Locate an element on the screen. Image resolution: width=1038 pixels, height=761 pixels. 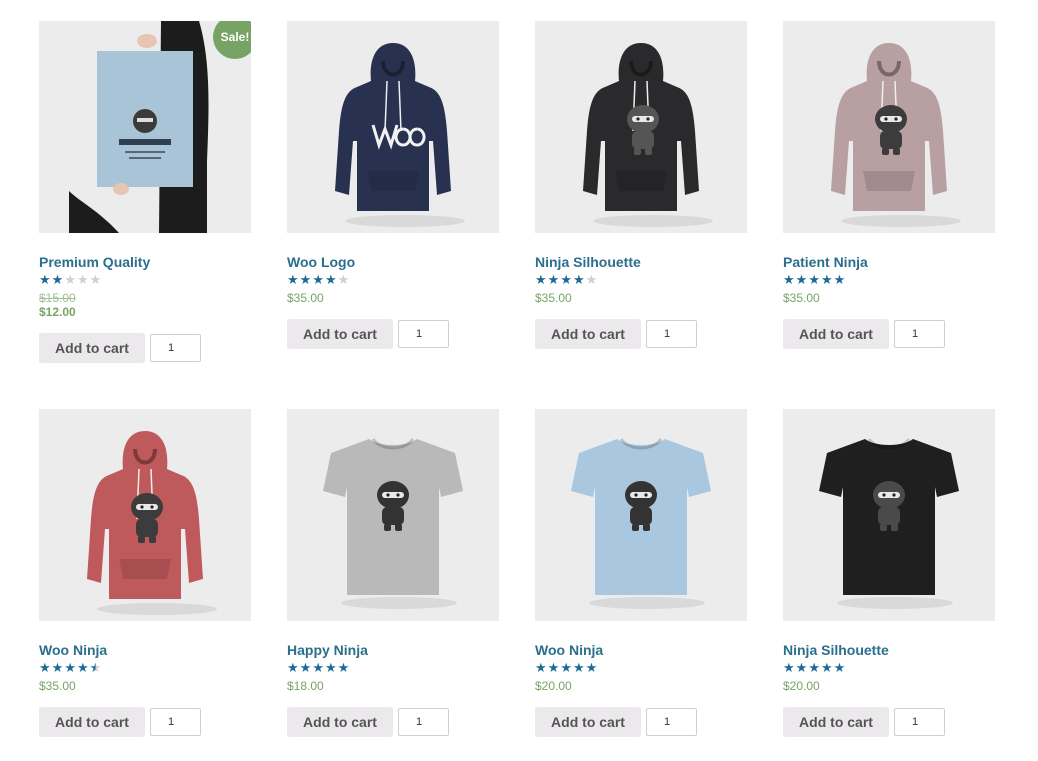
product-card: Woo Logo ★ ★ ★ ★ ★ $35.00 Add to cart is located at coordinates (393, 215).